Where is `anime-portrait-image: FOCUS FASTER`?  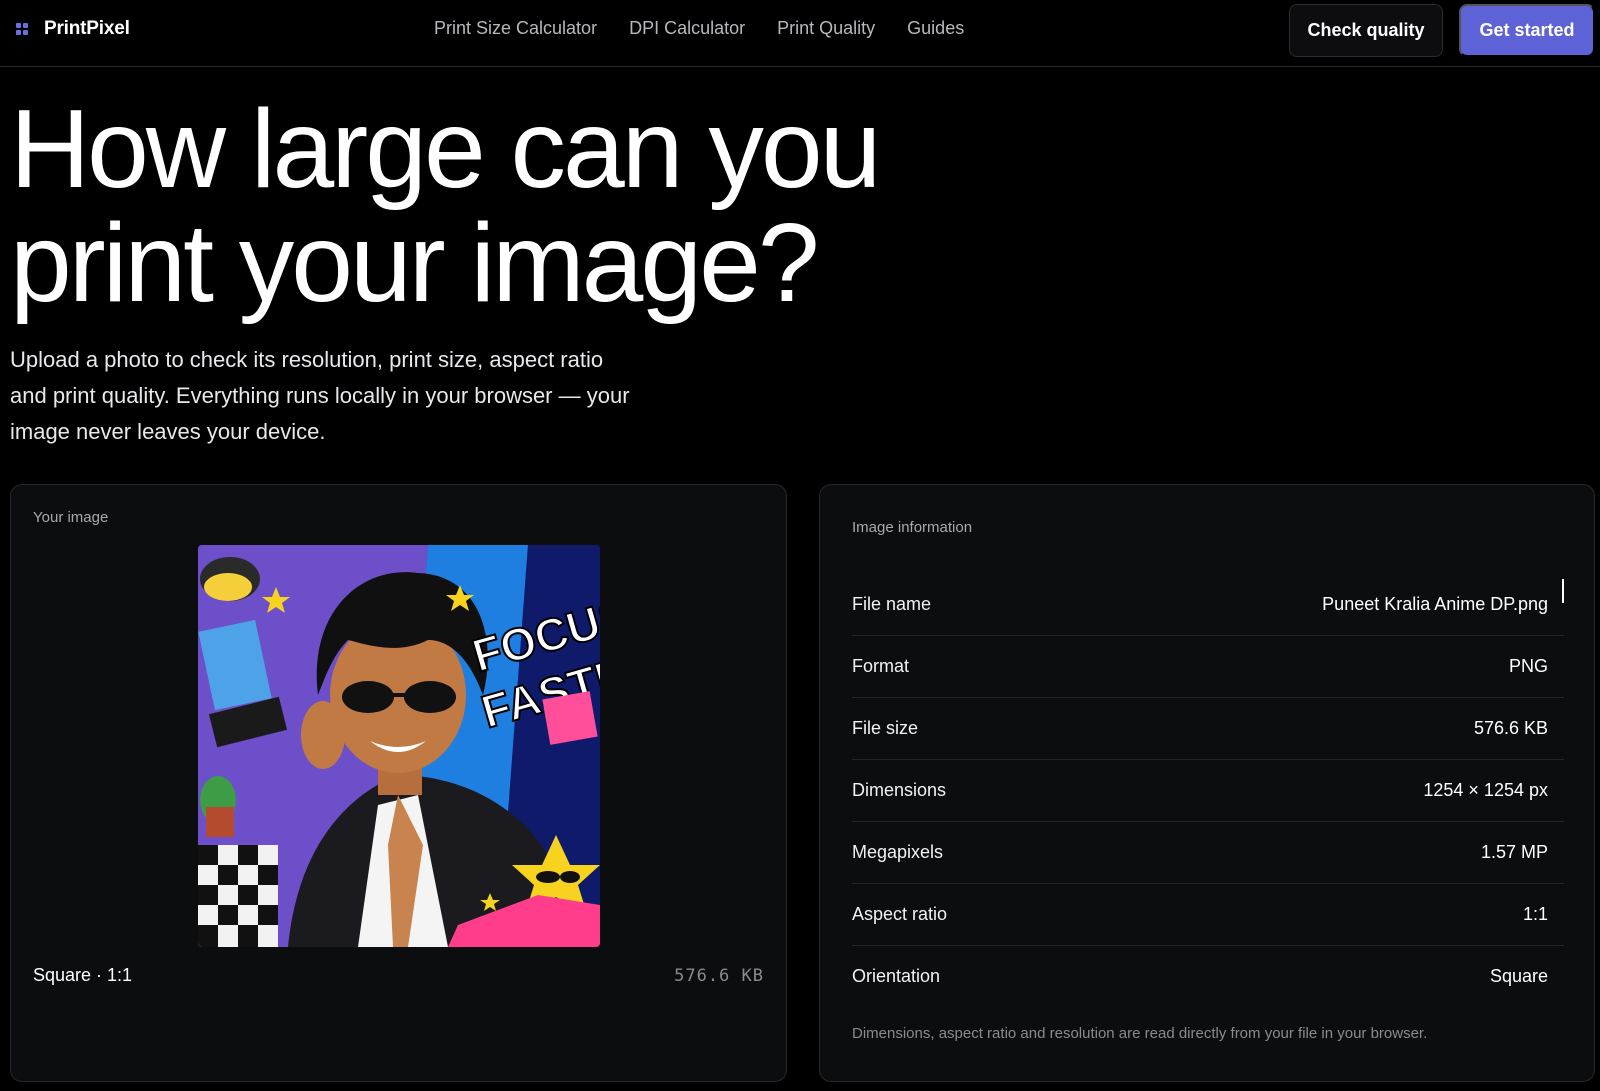
anime-portrait-image: FOCUS FASTER is located at coordinates (399, 746).